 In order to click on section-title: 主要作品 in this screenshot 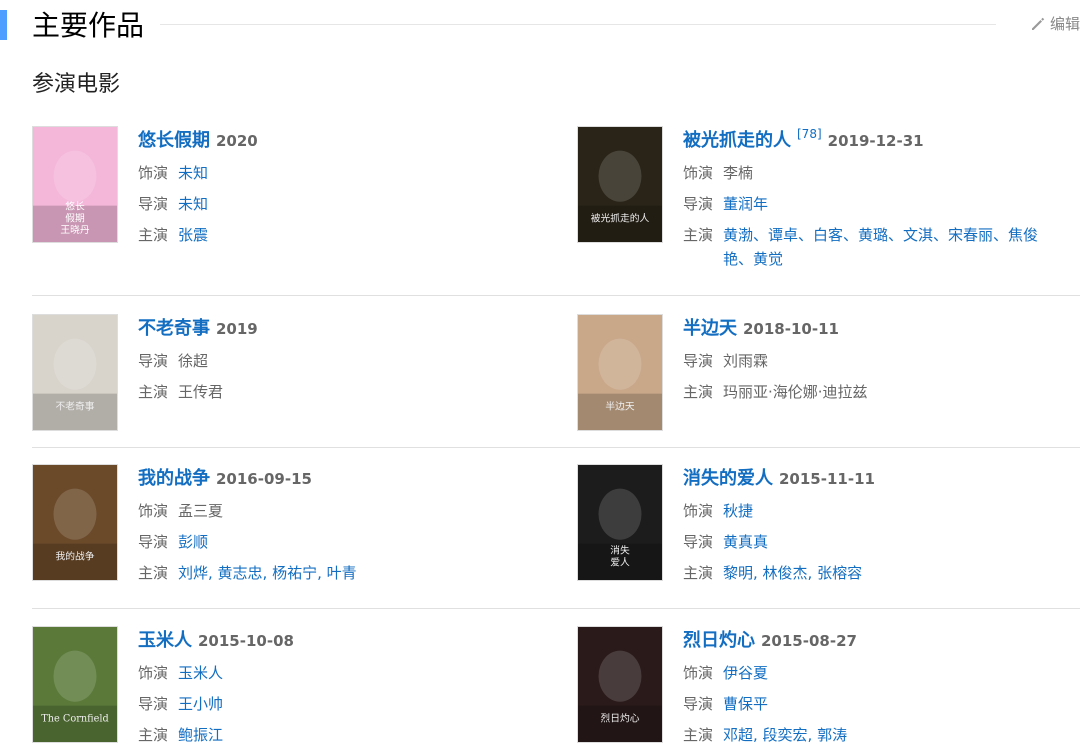, I will do `click(88, 25)`.